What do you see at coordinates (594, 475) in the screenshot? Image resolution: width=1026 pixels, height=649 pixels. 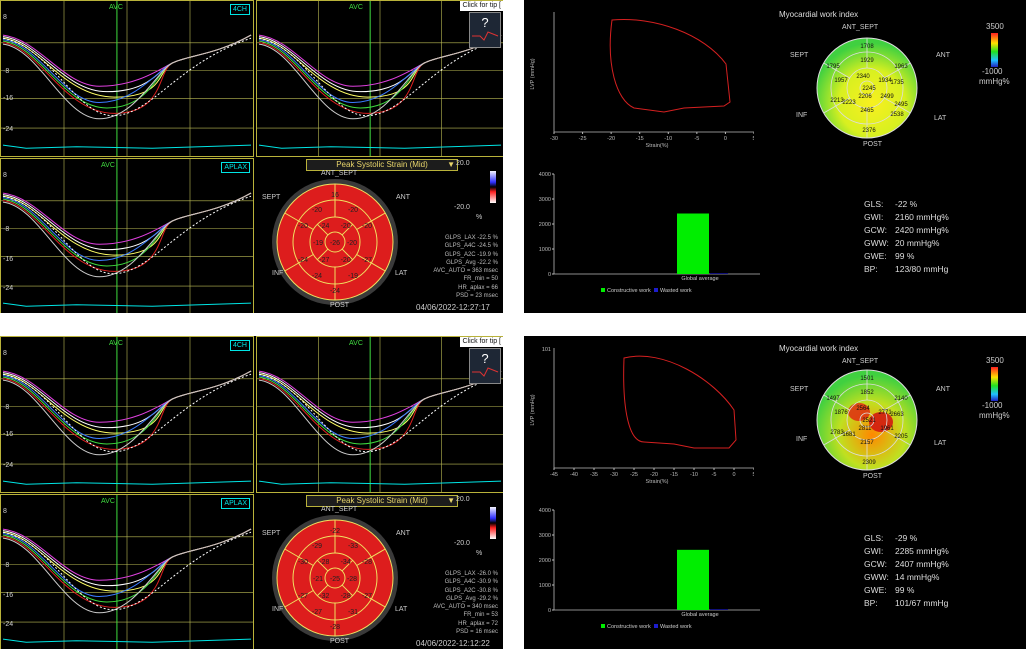 I see `x-tick-label: -35` at bounding box center [594, 475].